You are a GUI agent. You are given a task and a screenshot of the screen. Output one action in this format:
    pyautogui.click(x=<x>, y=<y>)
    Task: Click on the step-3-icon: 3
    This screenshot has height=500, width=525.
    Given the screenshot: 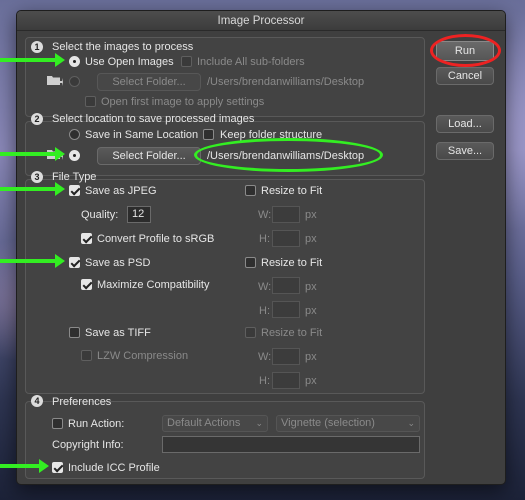 What is the action you would take?
    pyautogui.click(x=37, y=177)
    